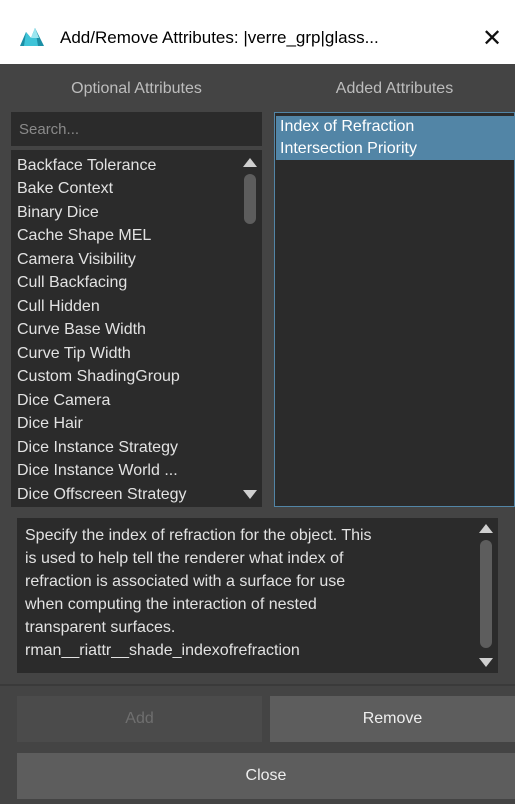  Describe the element at coordinates (63, 401) in the screenshot. I see `list-item: Dice Camera` at that location.